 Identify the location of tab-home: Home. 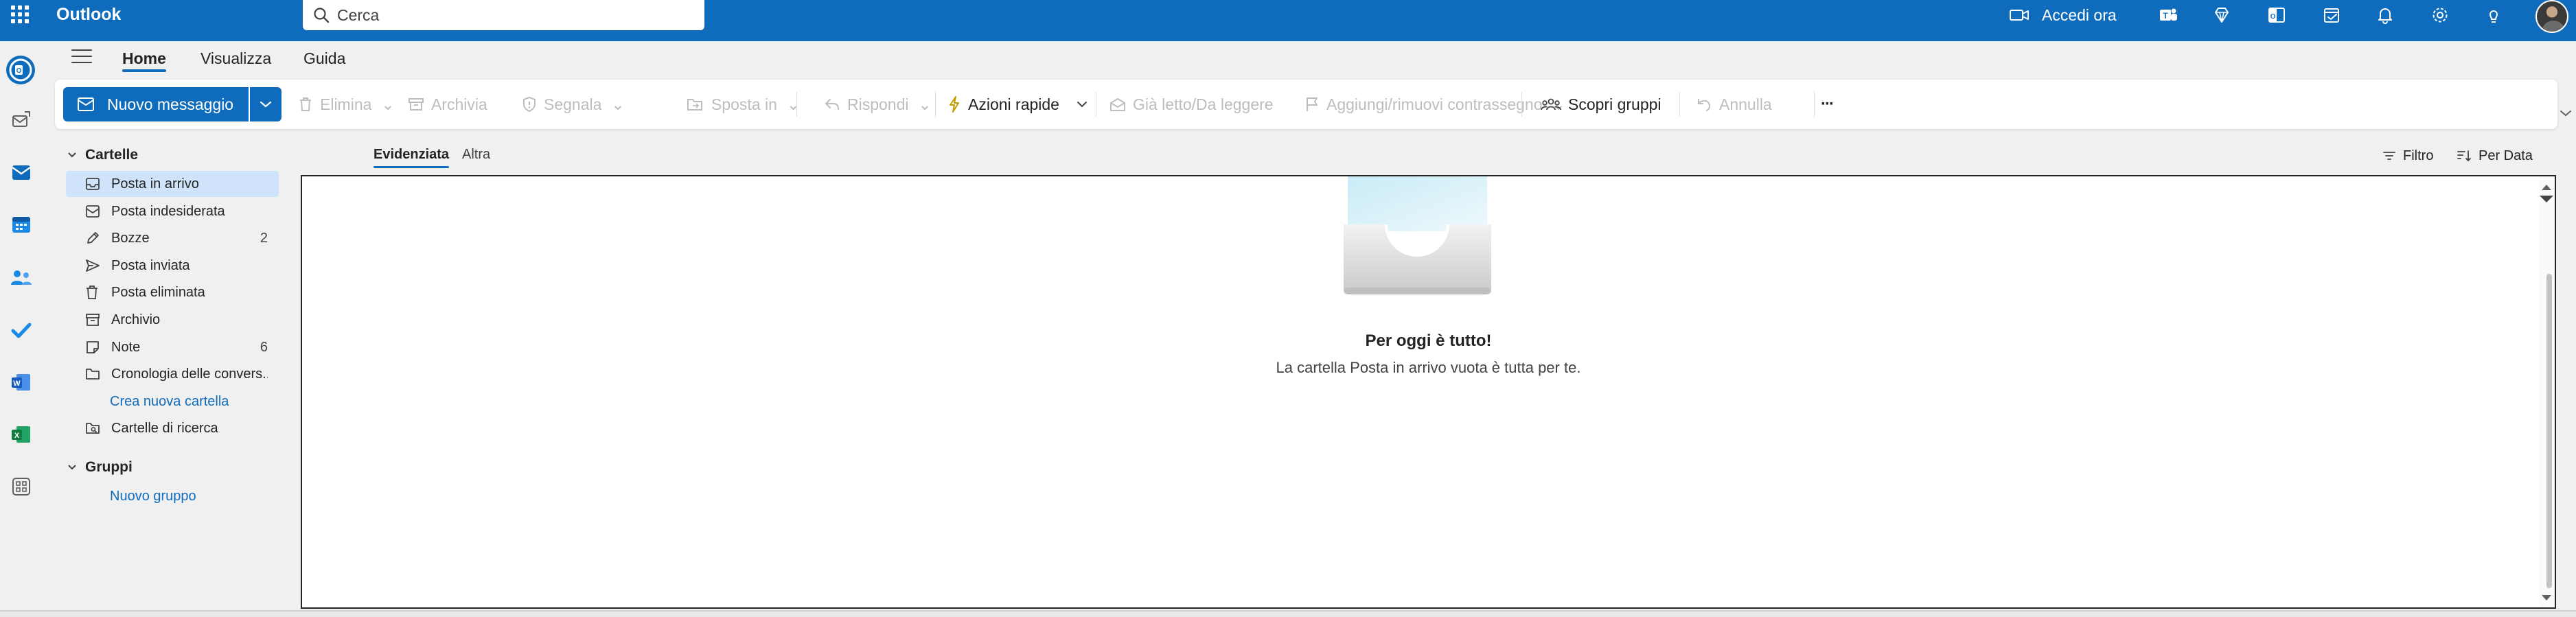
(144, 60).